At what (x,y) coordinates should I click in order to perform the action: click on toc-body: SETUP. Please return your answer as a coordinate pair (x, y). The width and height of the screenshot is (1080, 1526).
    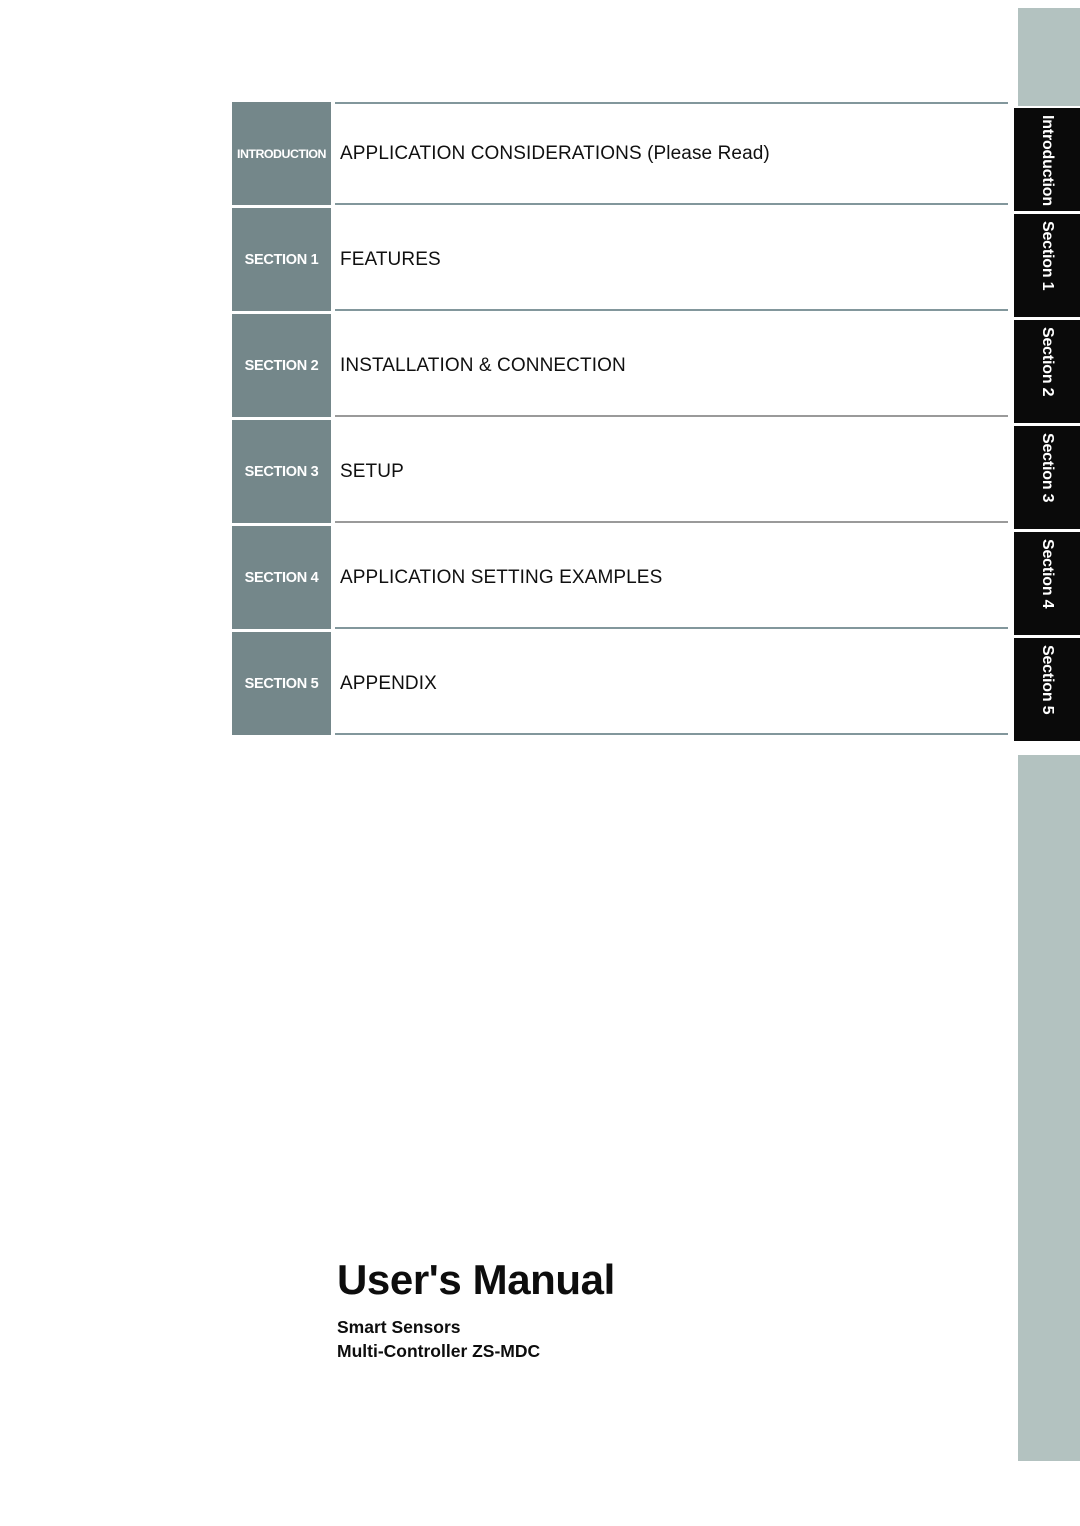
    Looking at the image, I should click on (671, 471).